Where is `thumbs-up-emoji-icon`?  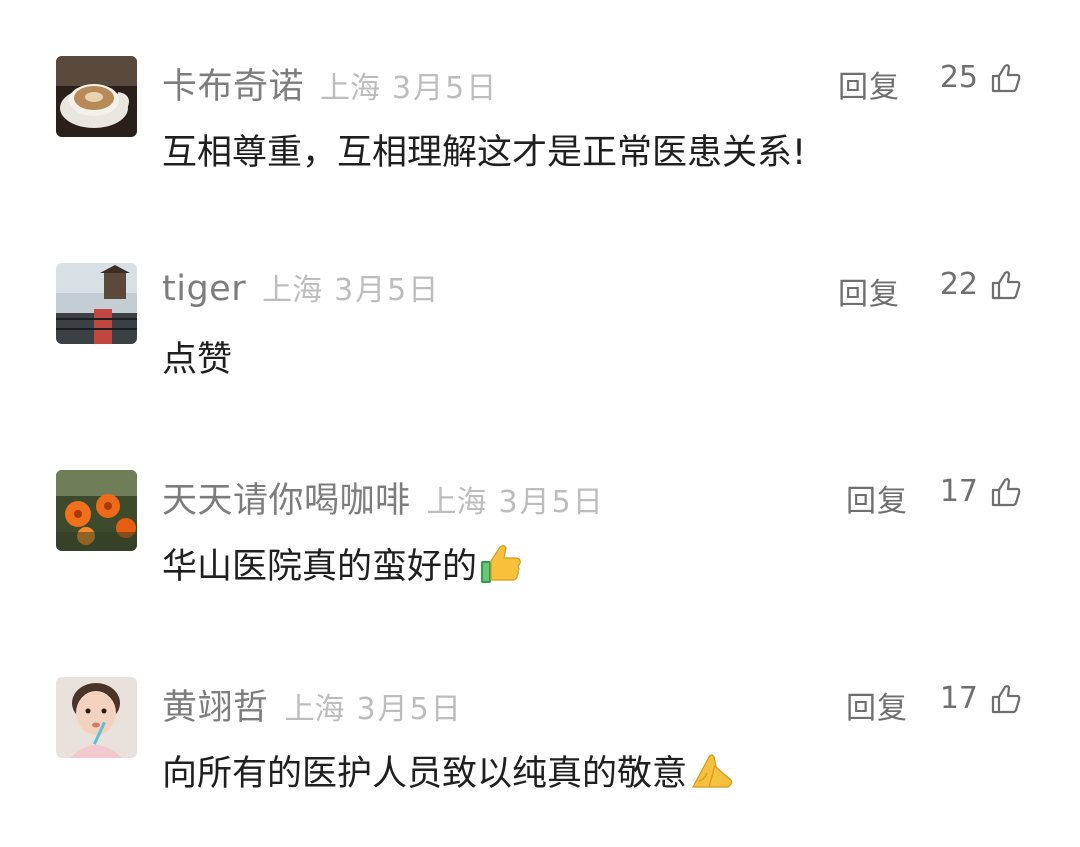
thumbs-up-emoji-icon is located at coordinates (501, 564).